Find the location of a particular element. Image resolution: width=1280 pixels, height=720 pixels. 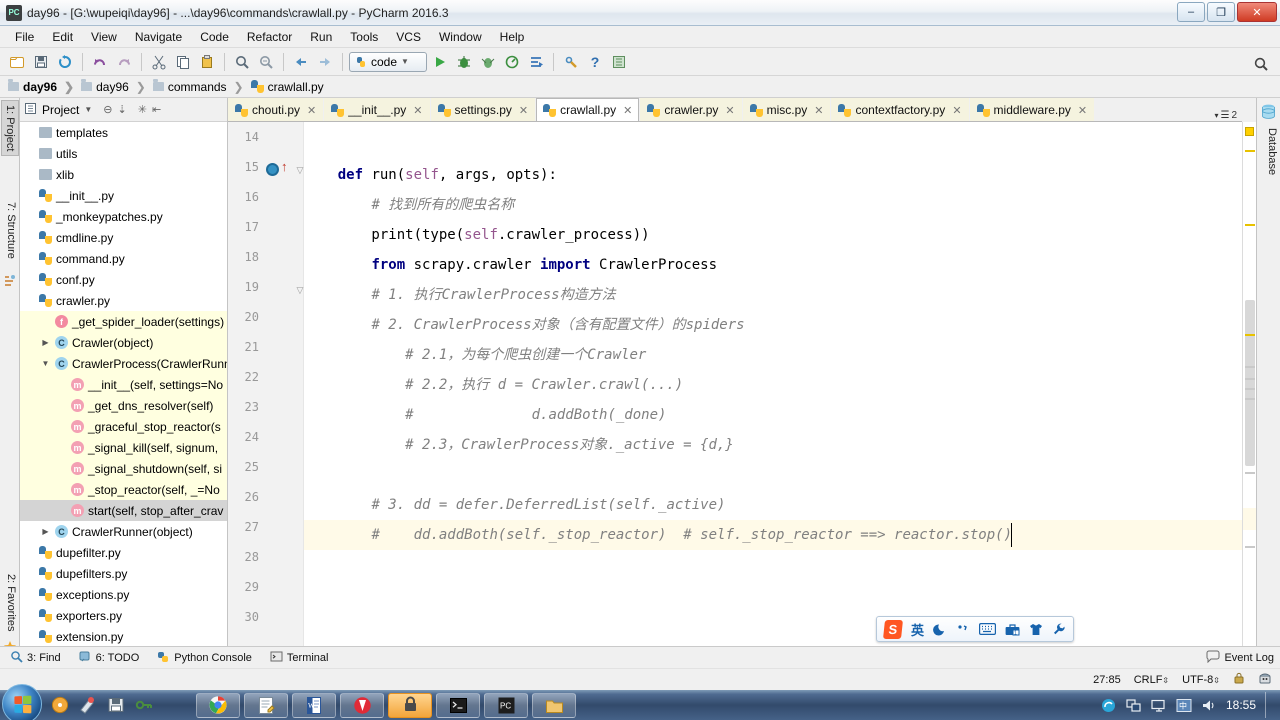

status-item-python-console: Python Console is located at coordinates (204, 658).